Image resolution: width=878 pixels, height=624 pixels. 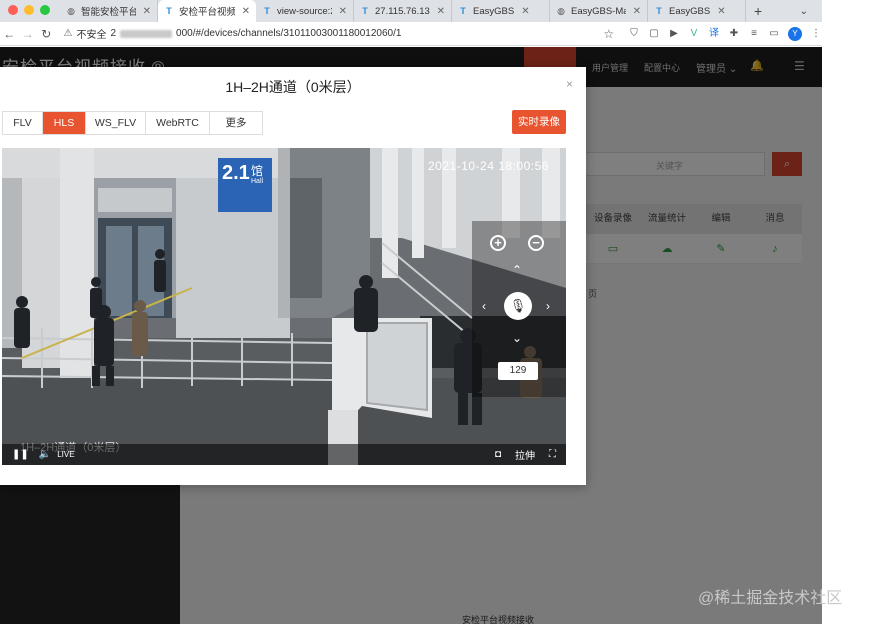 What do you see at coordinates (29, 10) in the screenshot?
I see `minimize-window-button` at bounding box center [29, 10].